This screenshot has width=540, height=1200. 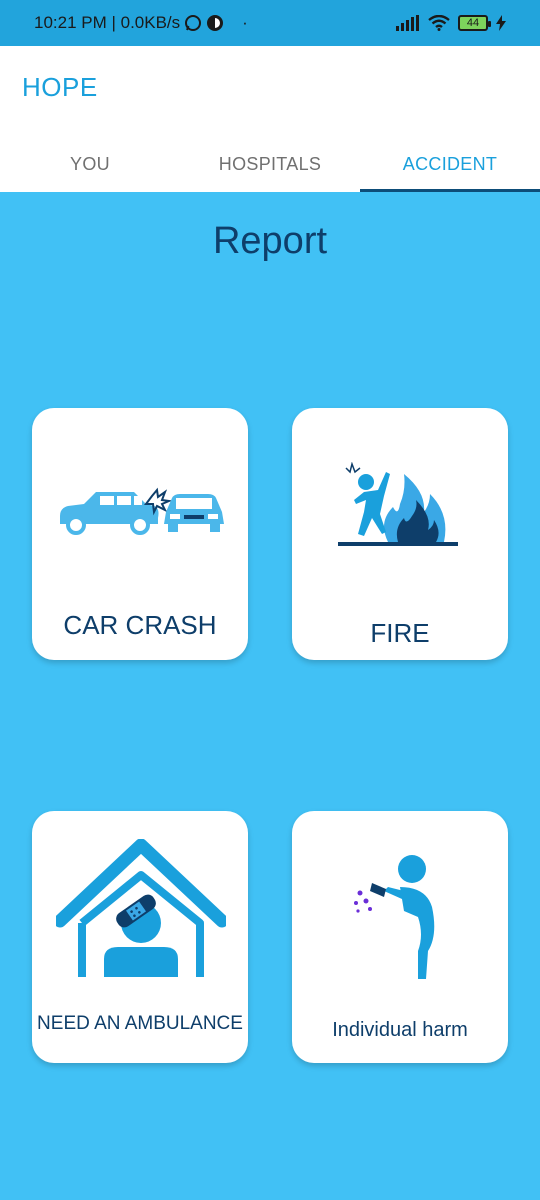 What do you see at coordinates (450, 164) in the screenshot?
I see `tab-accident: ACCIDENT` at bounding box center [450, 164].